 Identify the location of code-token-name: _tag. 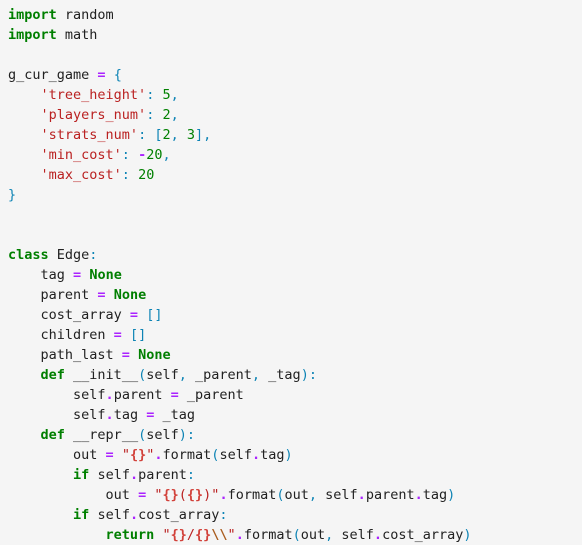
(280, 375).